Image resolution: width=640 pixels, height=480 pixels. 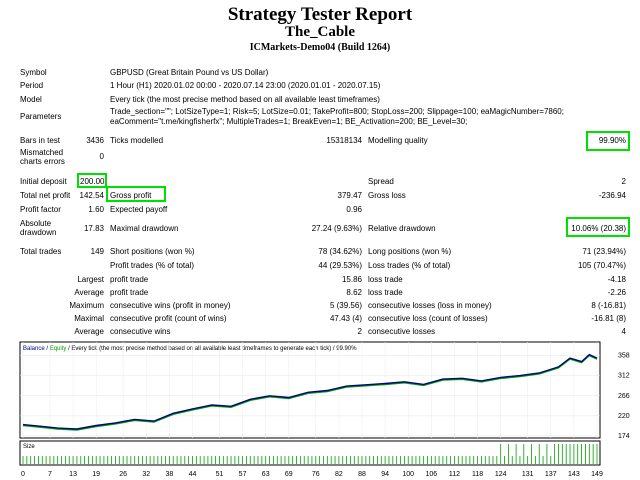 I want to click on maximal-label: Maximal, so click(x=89, y=318).